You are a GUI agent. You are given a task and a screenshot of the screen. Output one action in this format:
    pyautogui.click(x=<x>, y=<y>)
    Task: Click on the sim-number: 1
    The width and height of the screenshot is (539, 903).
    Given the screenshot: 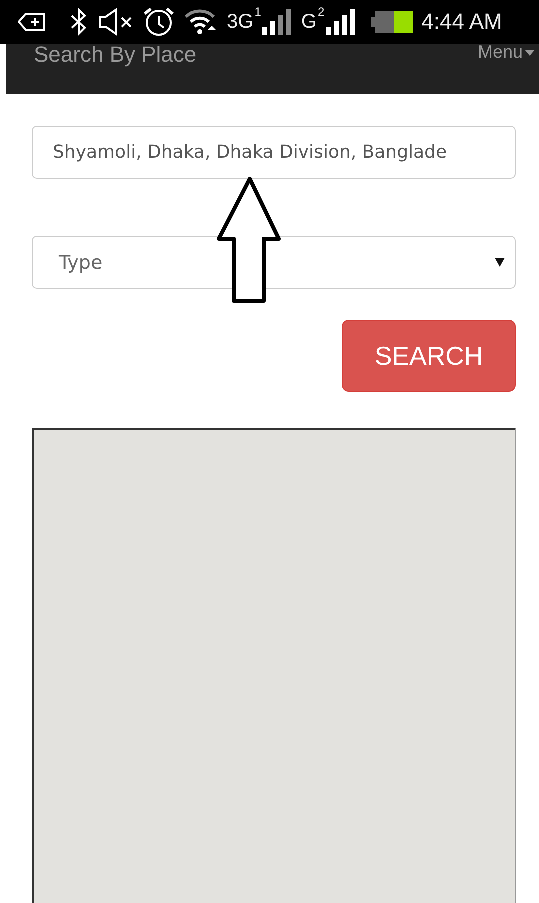 What is the action you would take?
    pyautogui.click(x=258, y=12)
    